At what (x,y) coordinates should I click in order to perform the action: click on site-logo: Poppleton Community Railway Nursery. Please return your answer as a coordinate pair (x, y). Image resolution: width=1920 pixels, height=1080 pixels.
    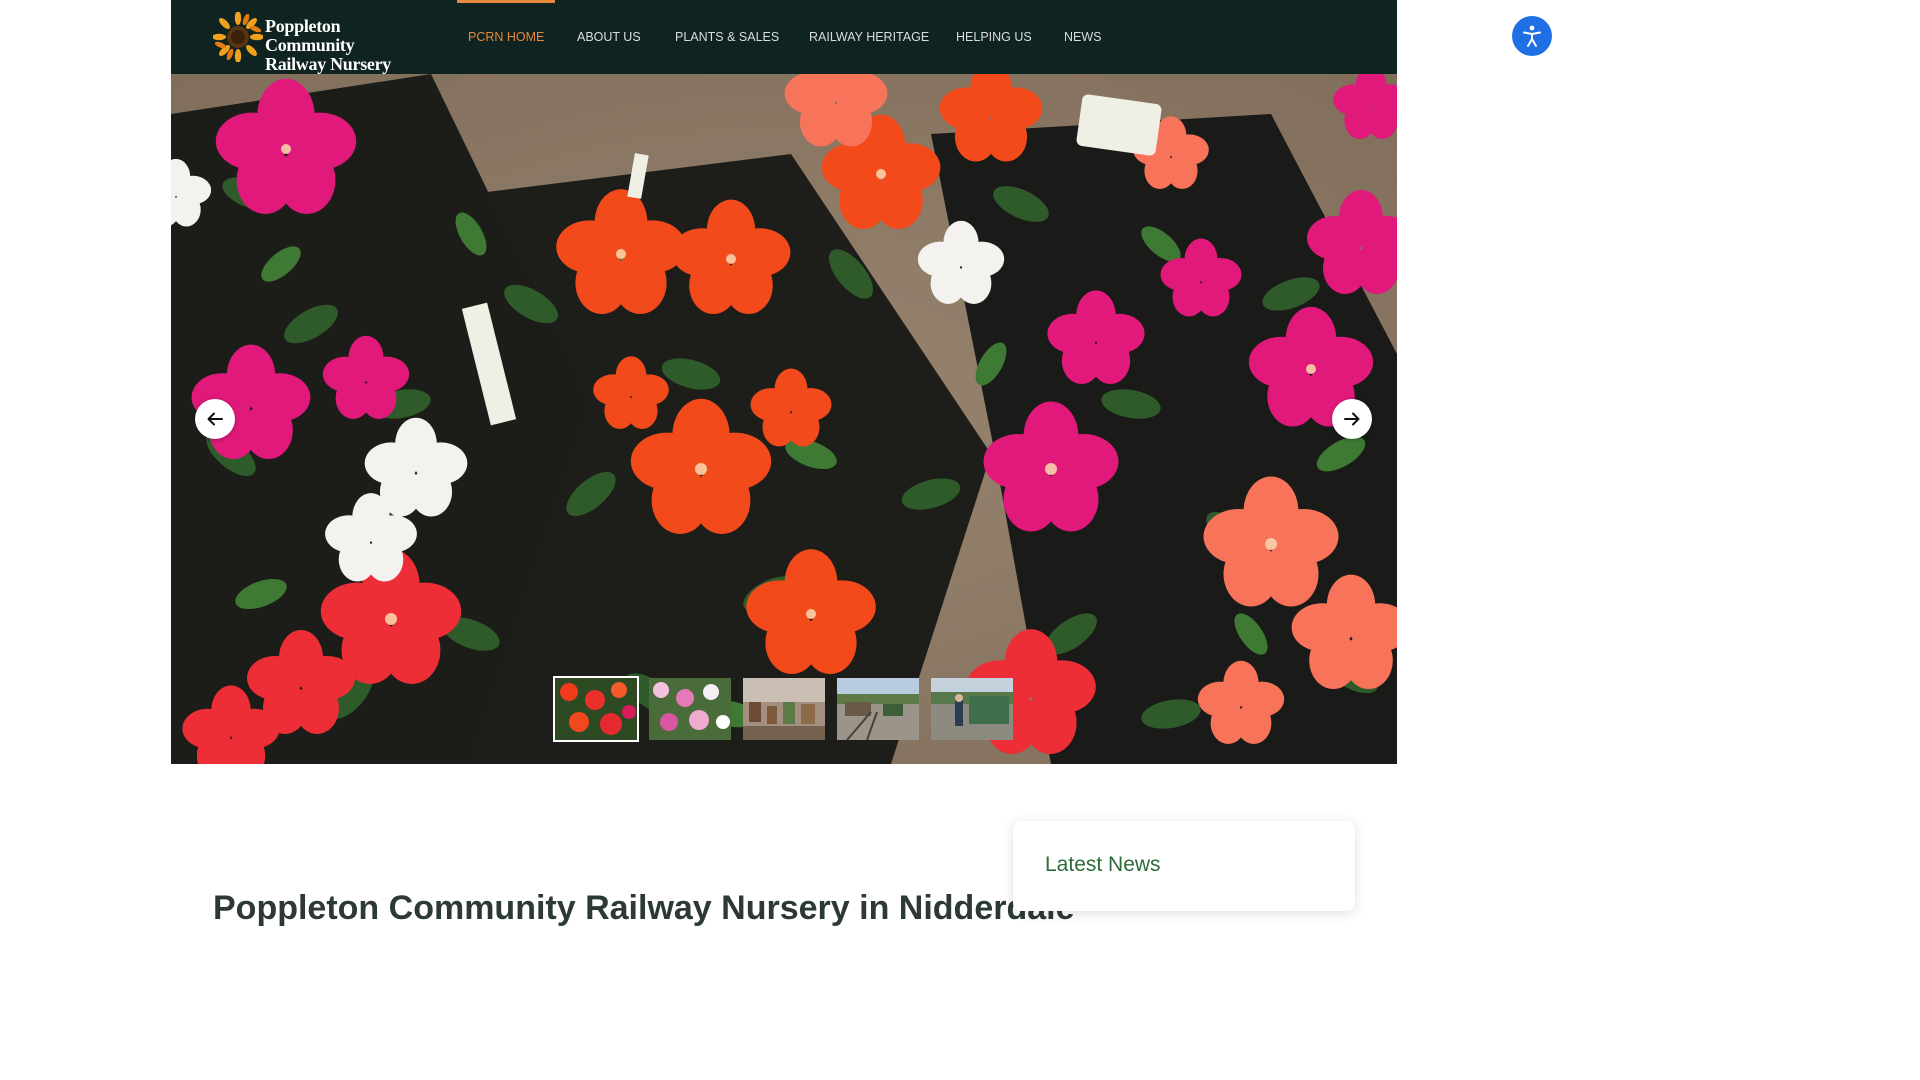
    Looking at the image, I should click on (323, 42).